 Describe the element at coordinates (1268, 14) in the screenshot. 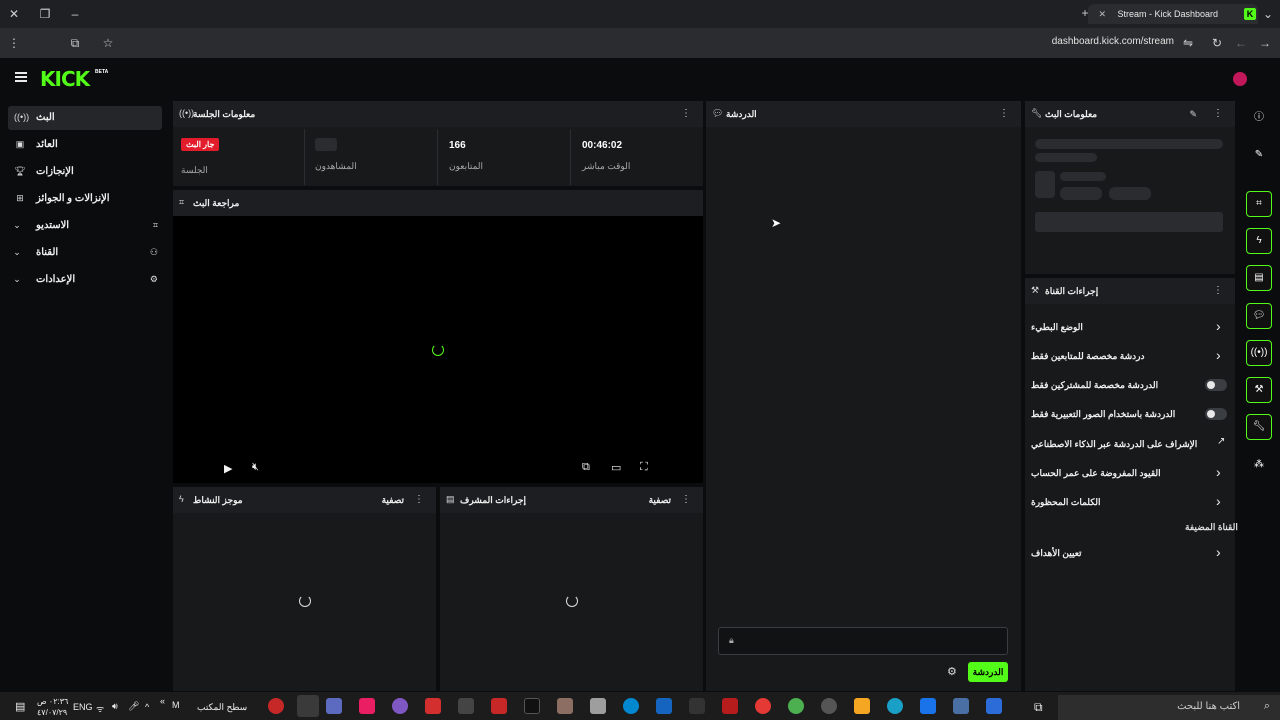

I see `tab-search-icon: ⌄` at that location.